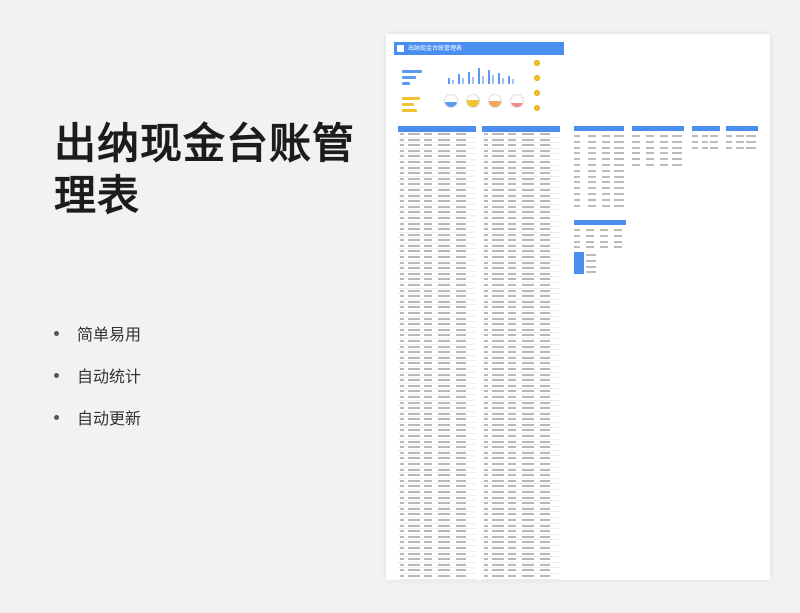 This screenshot has height=613, width=800. What do you see at coordinates (97, 375) in the screenshot?
I see `feature-list: 简单易用 自动统计 自动更新` at bounding box center [97, 375].